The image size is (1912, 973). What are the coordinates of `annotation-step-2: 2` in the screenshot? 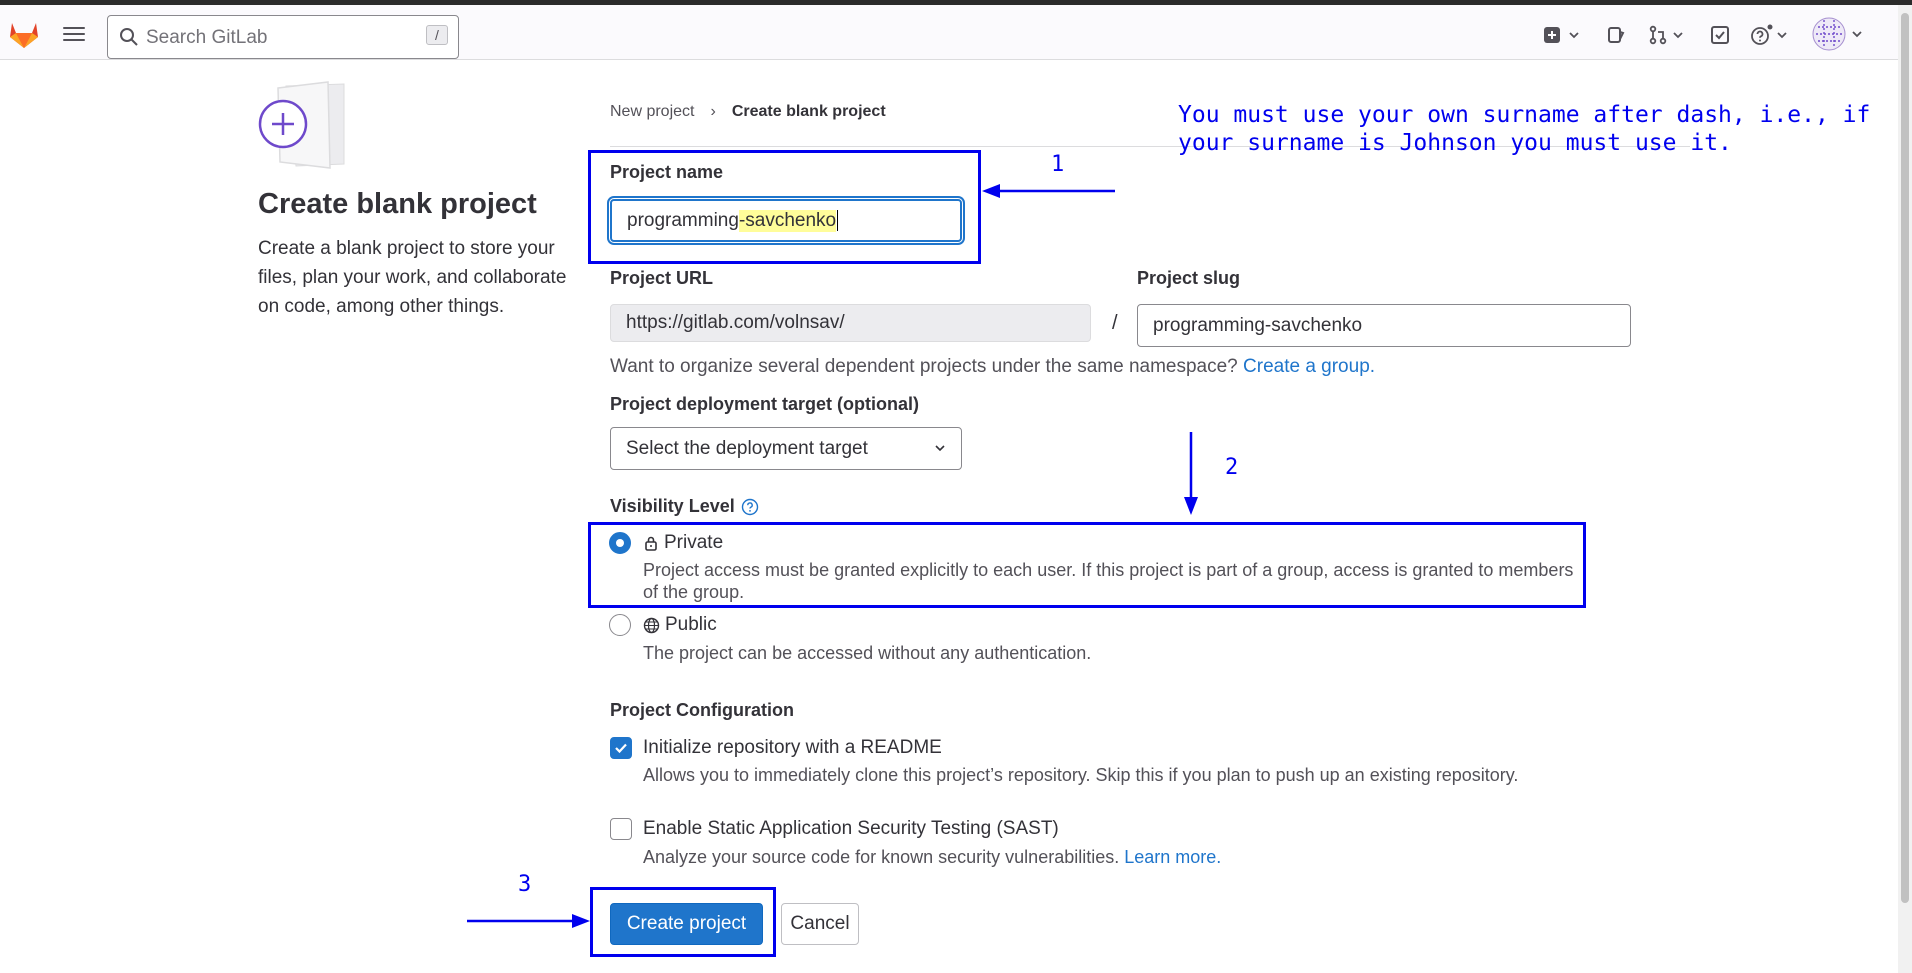 It's located at (1232, 467).